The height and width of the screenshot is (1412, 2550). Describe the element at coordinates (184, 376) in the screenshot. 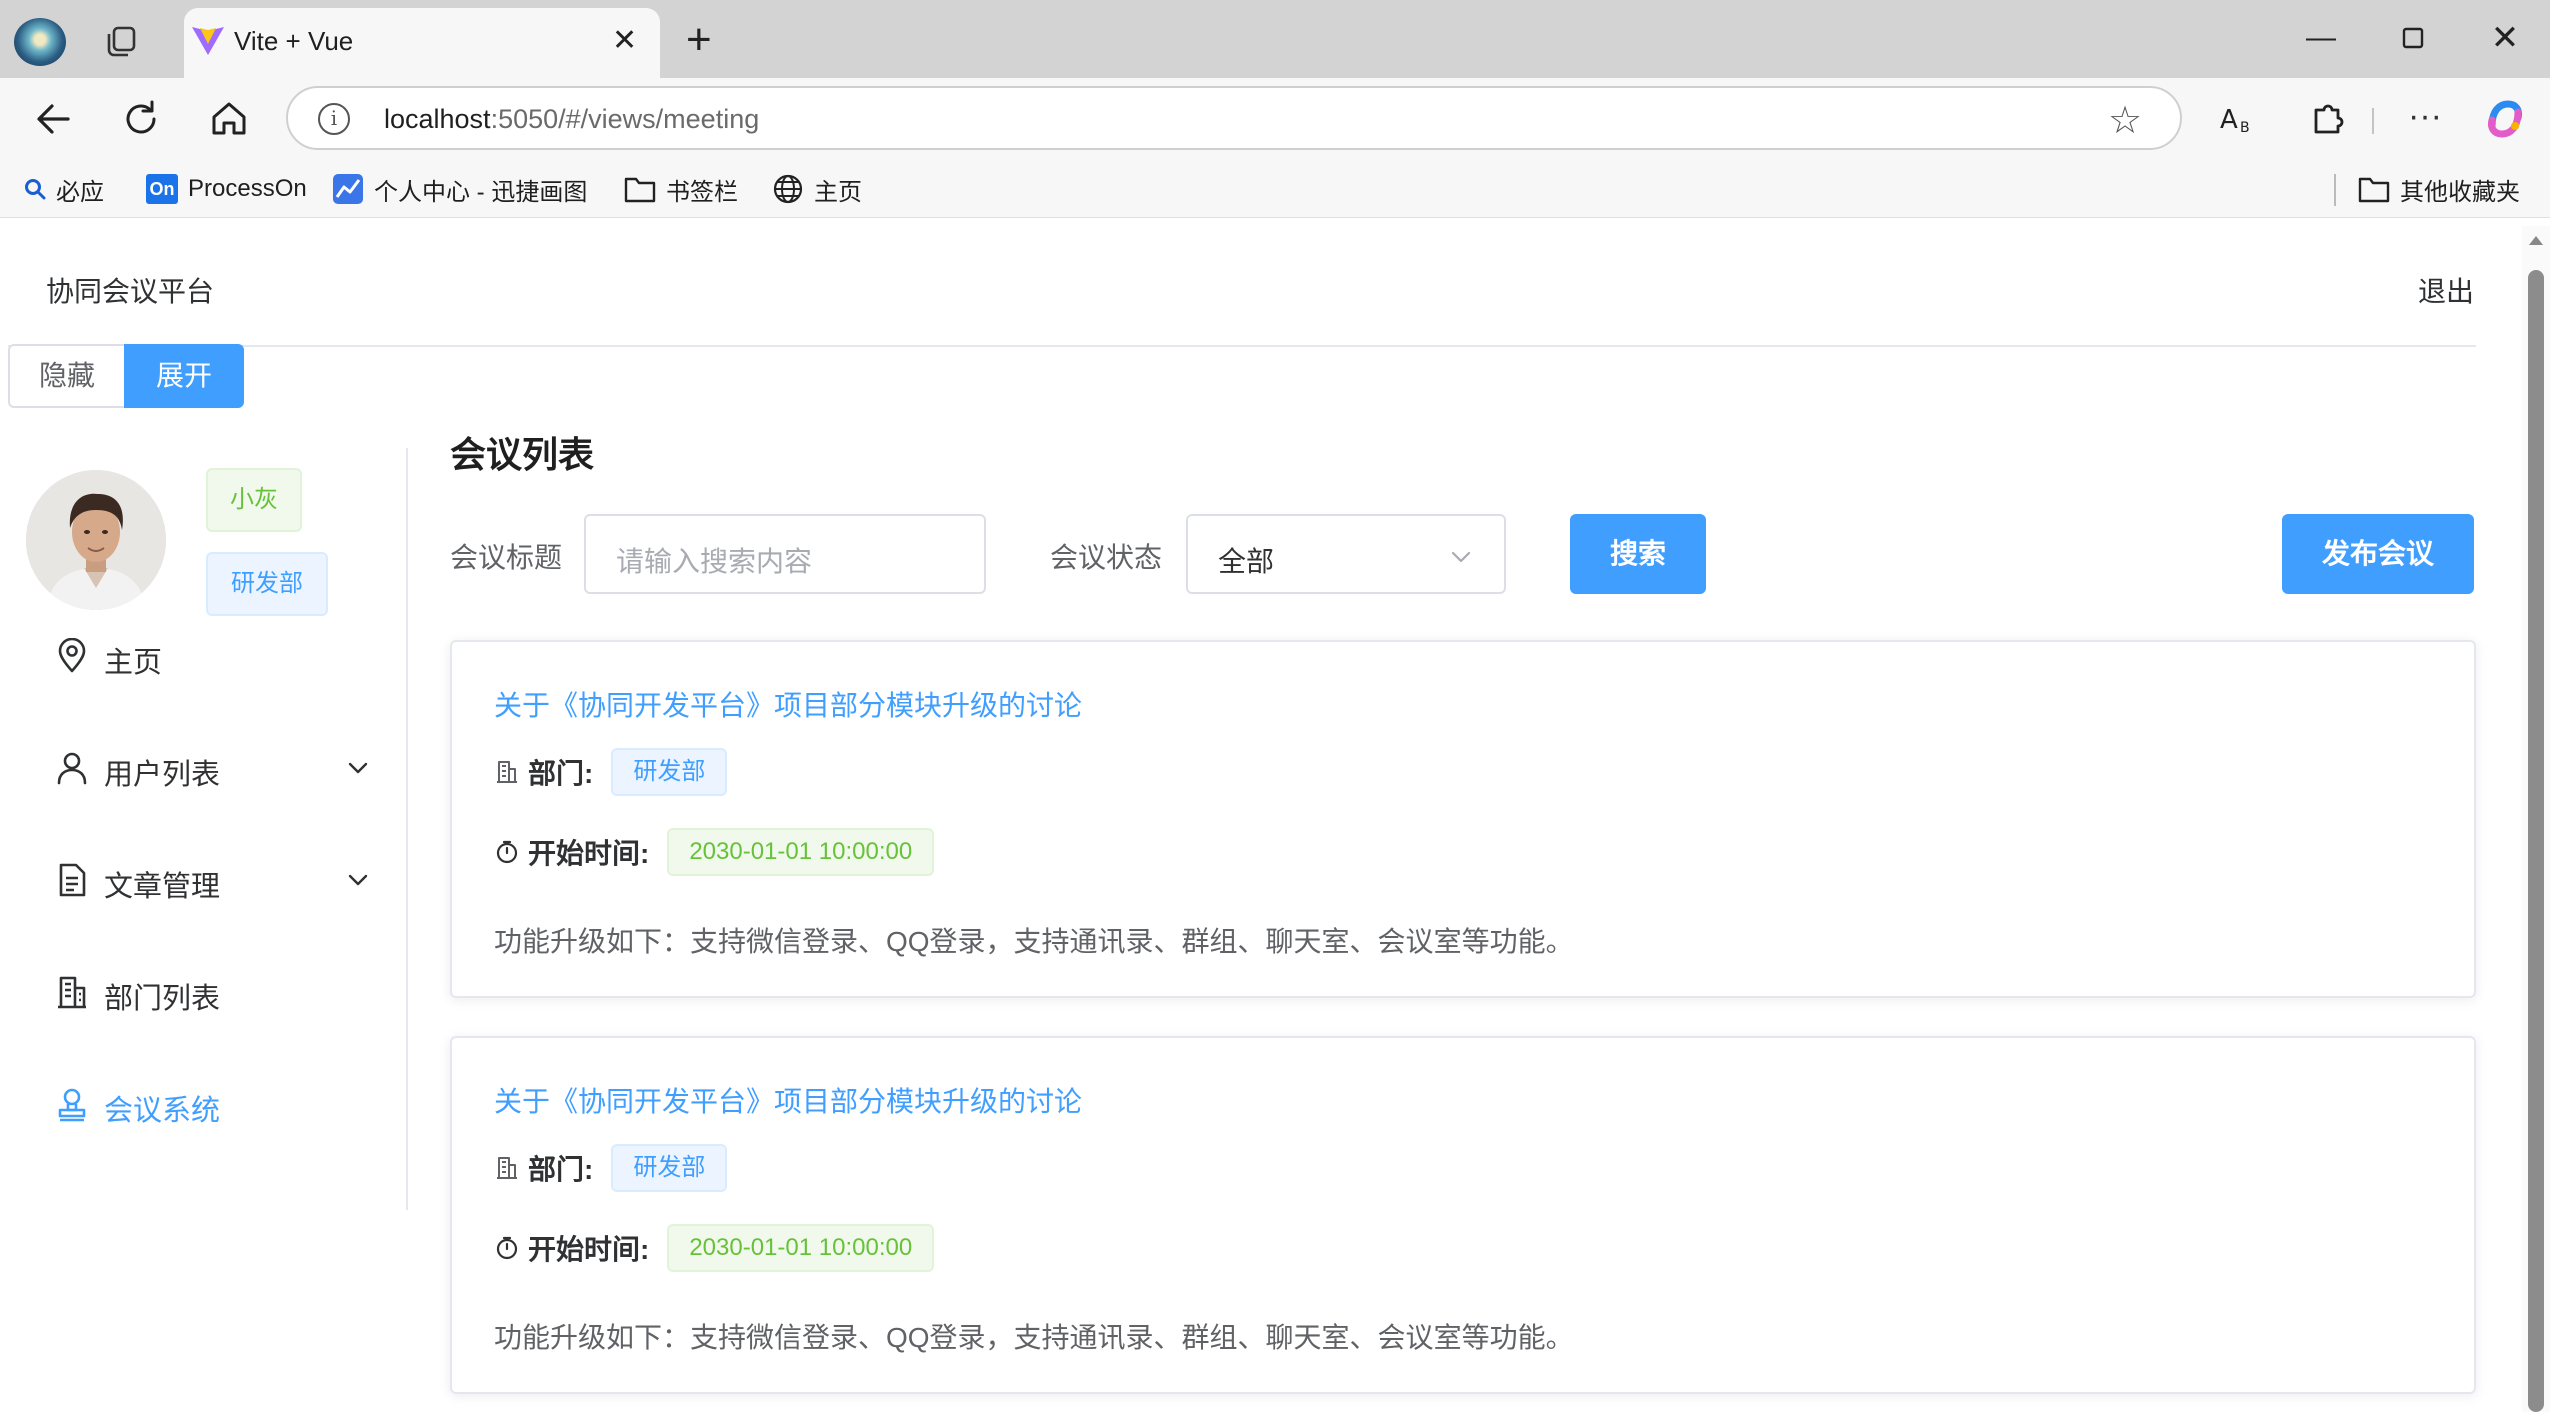

I see `expand-sidebar-button: 展开` at that location.